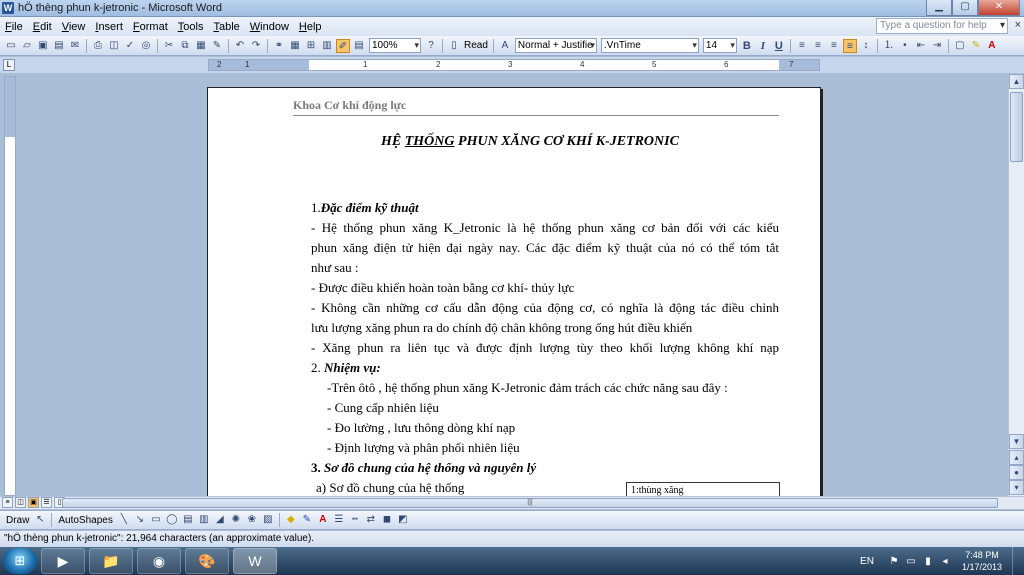  I want to click on menu-tools: Tools, so click(191, 27).